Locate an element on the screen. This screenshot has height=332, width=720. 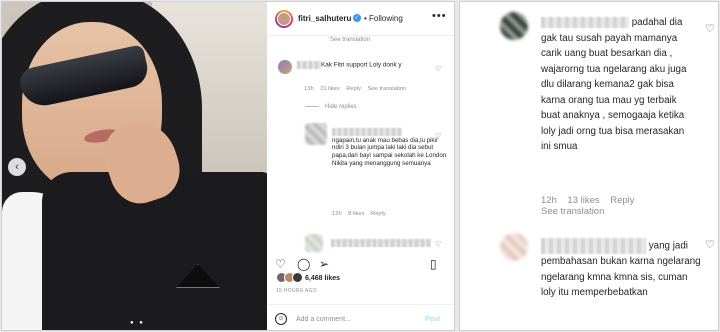
comment-likes: 8 likes is located at coordinates (356, 214).